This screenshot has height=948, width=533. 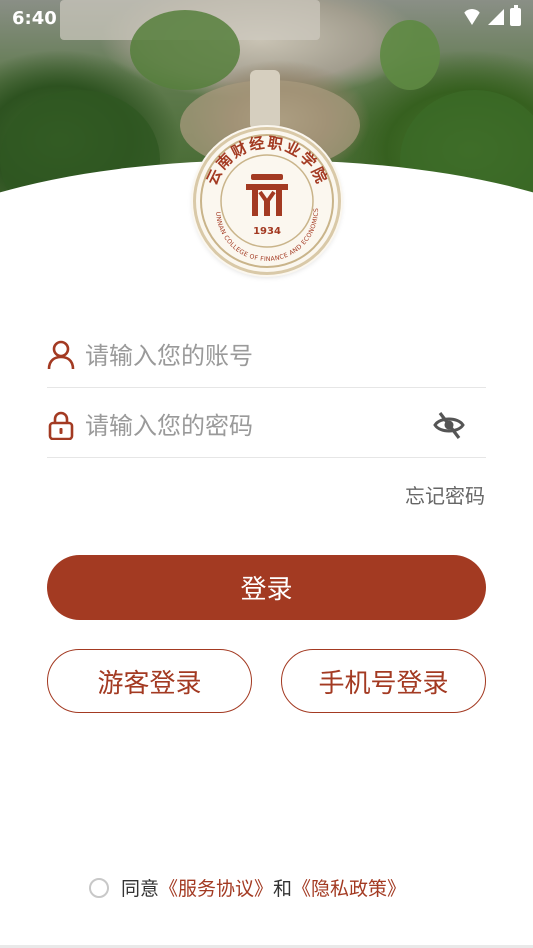 What do you see at coordinates (383, 681) in the screenshot?
I see `phone-login-button: 手机号登录` at bounding box center [383, 681].